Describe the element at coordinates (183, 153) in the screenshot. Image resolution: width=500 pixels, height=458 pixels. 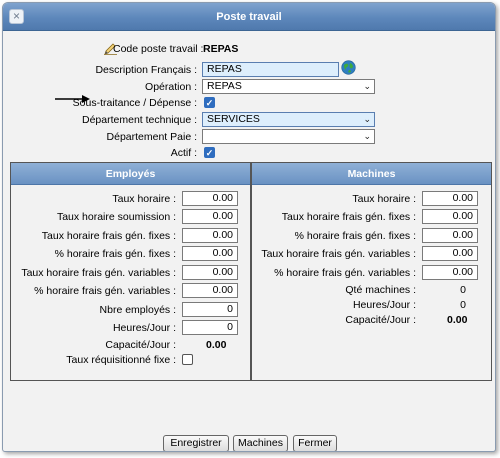
I see `actif-label: Actif :` at that location.